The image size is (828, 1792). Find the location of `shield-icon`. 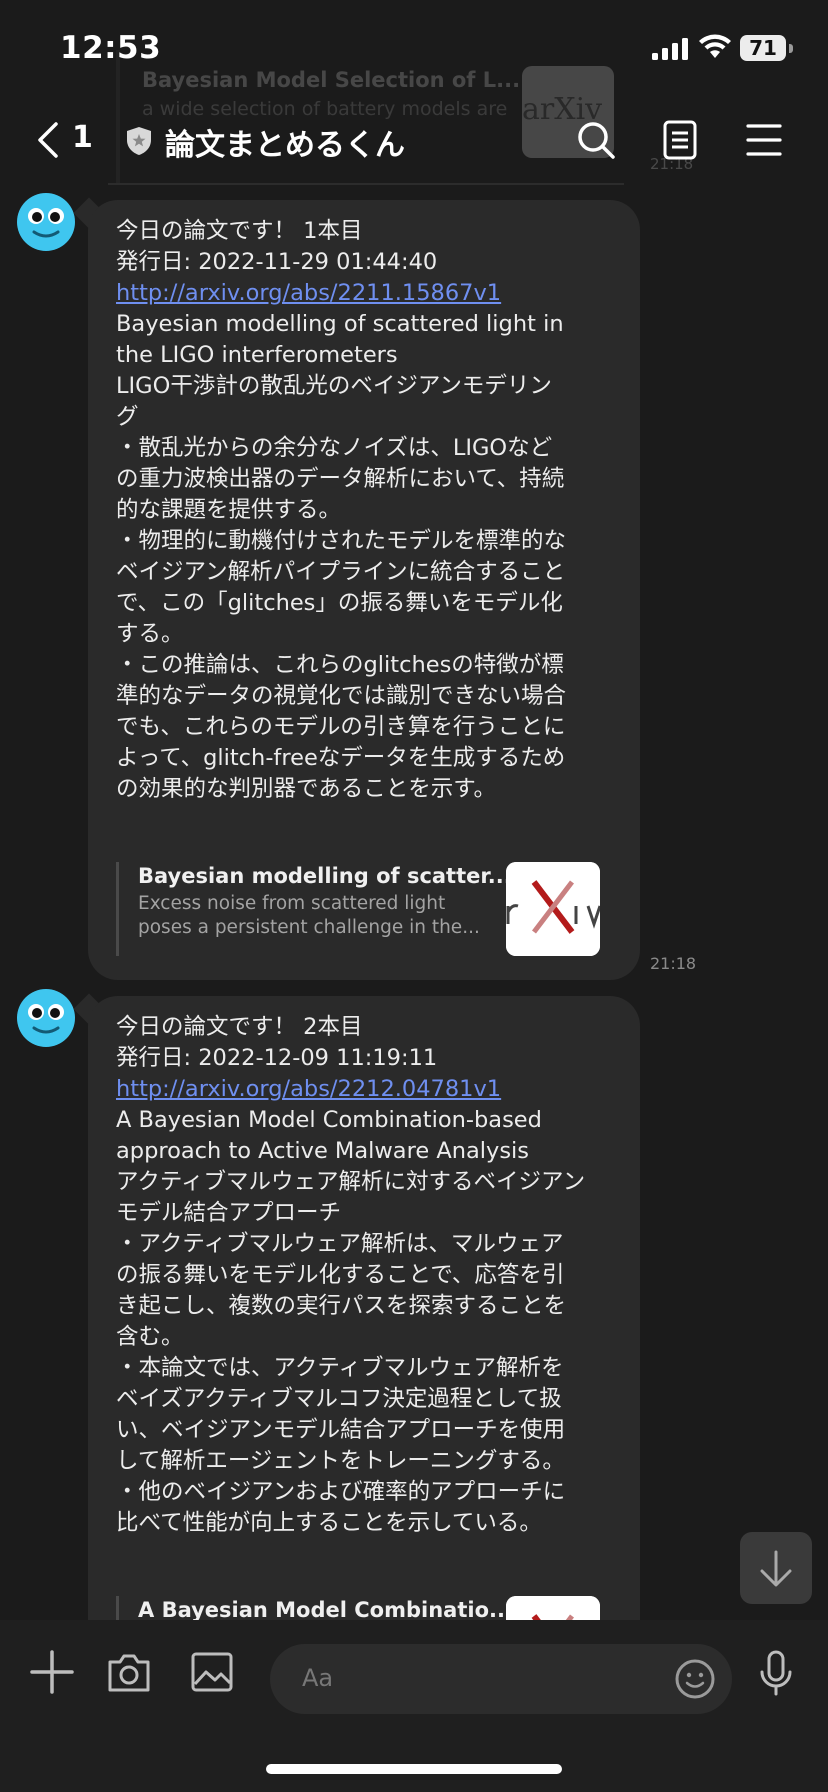

shield-icon is located at coordinates (139, 141).